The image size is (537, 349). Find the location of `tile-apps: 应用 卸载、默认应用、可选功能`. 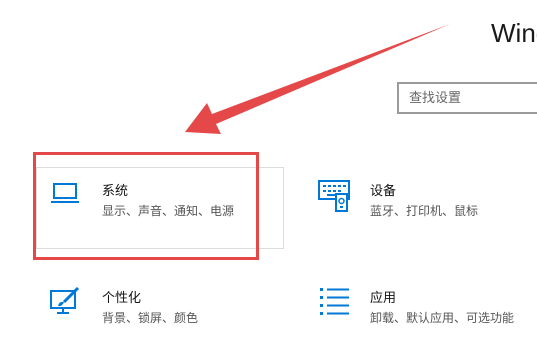

tile-apps: 应用 卸载、默认应用、可选功能 is located at coordinates (425, 312).